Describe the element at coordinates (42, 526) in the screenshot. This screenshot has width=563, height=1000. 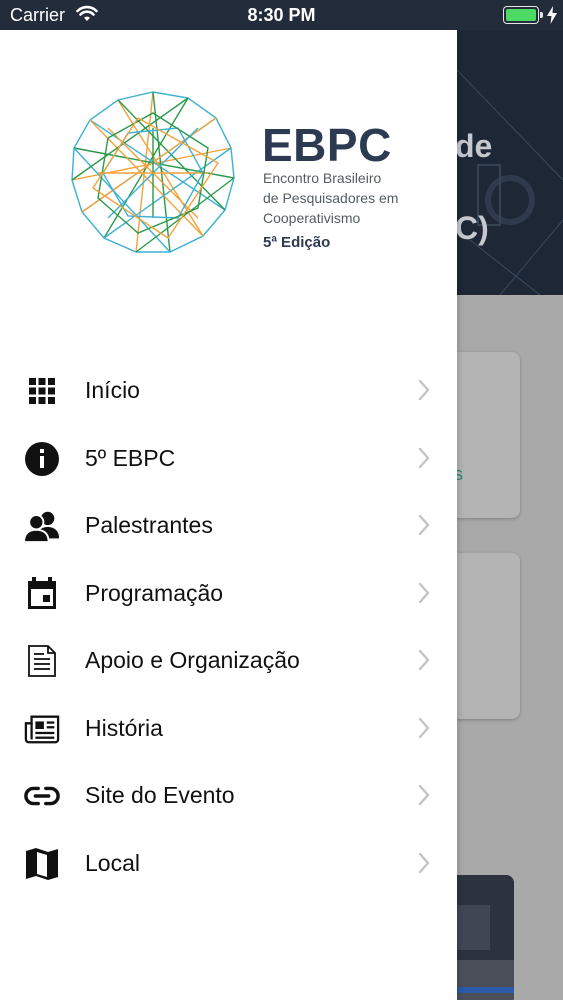
I see `people-icon` at that location.